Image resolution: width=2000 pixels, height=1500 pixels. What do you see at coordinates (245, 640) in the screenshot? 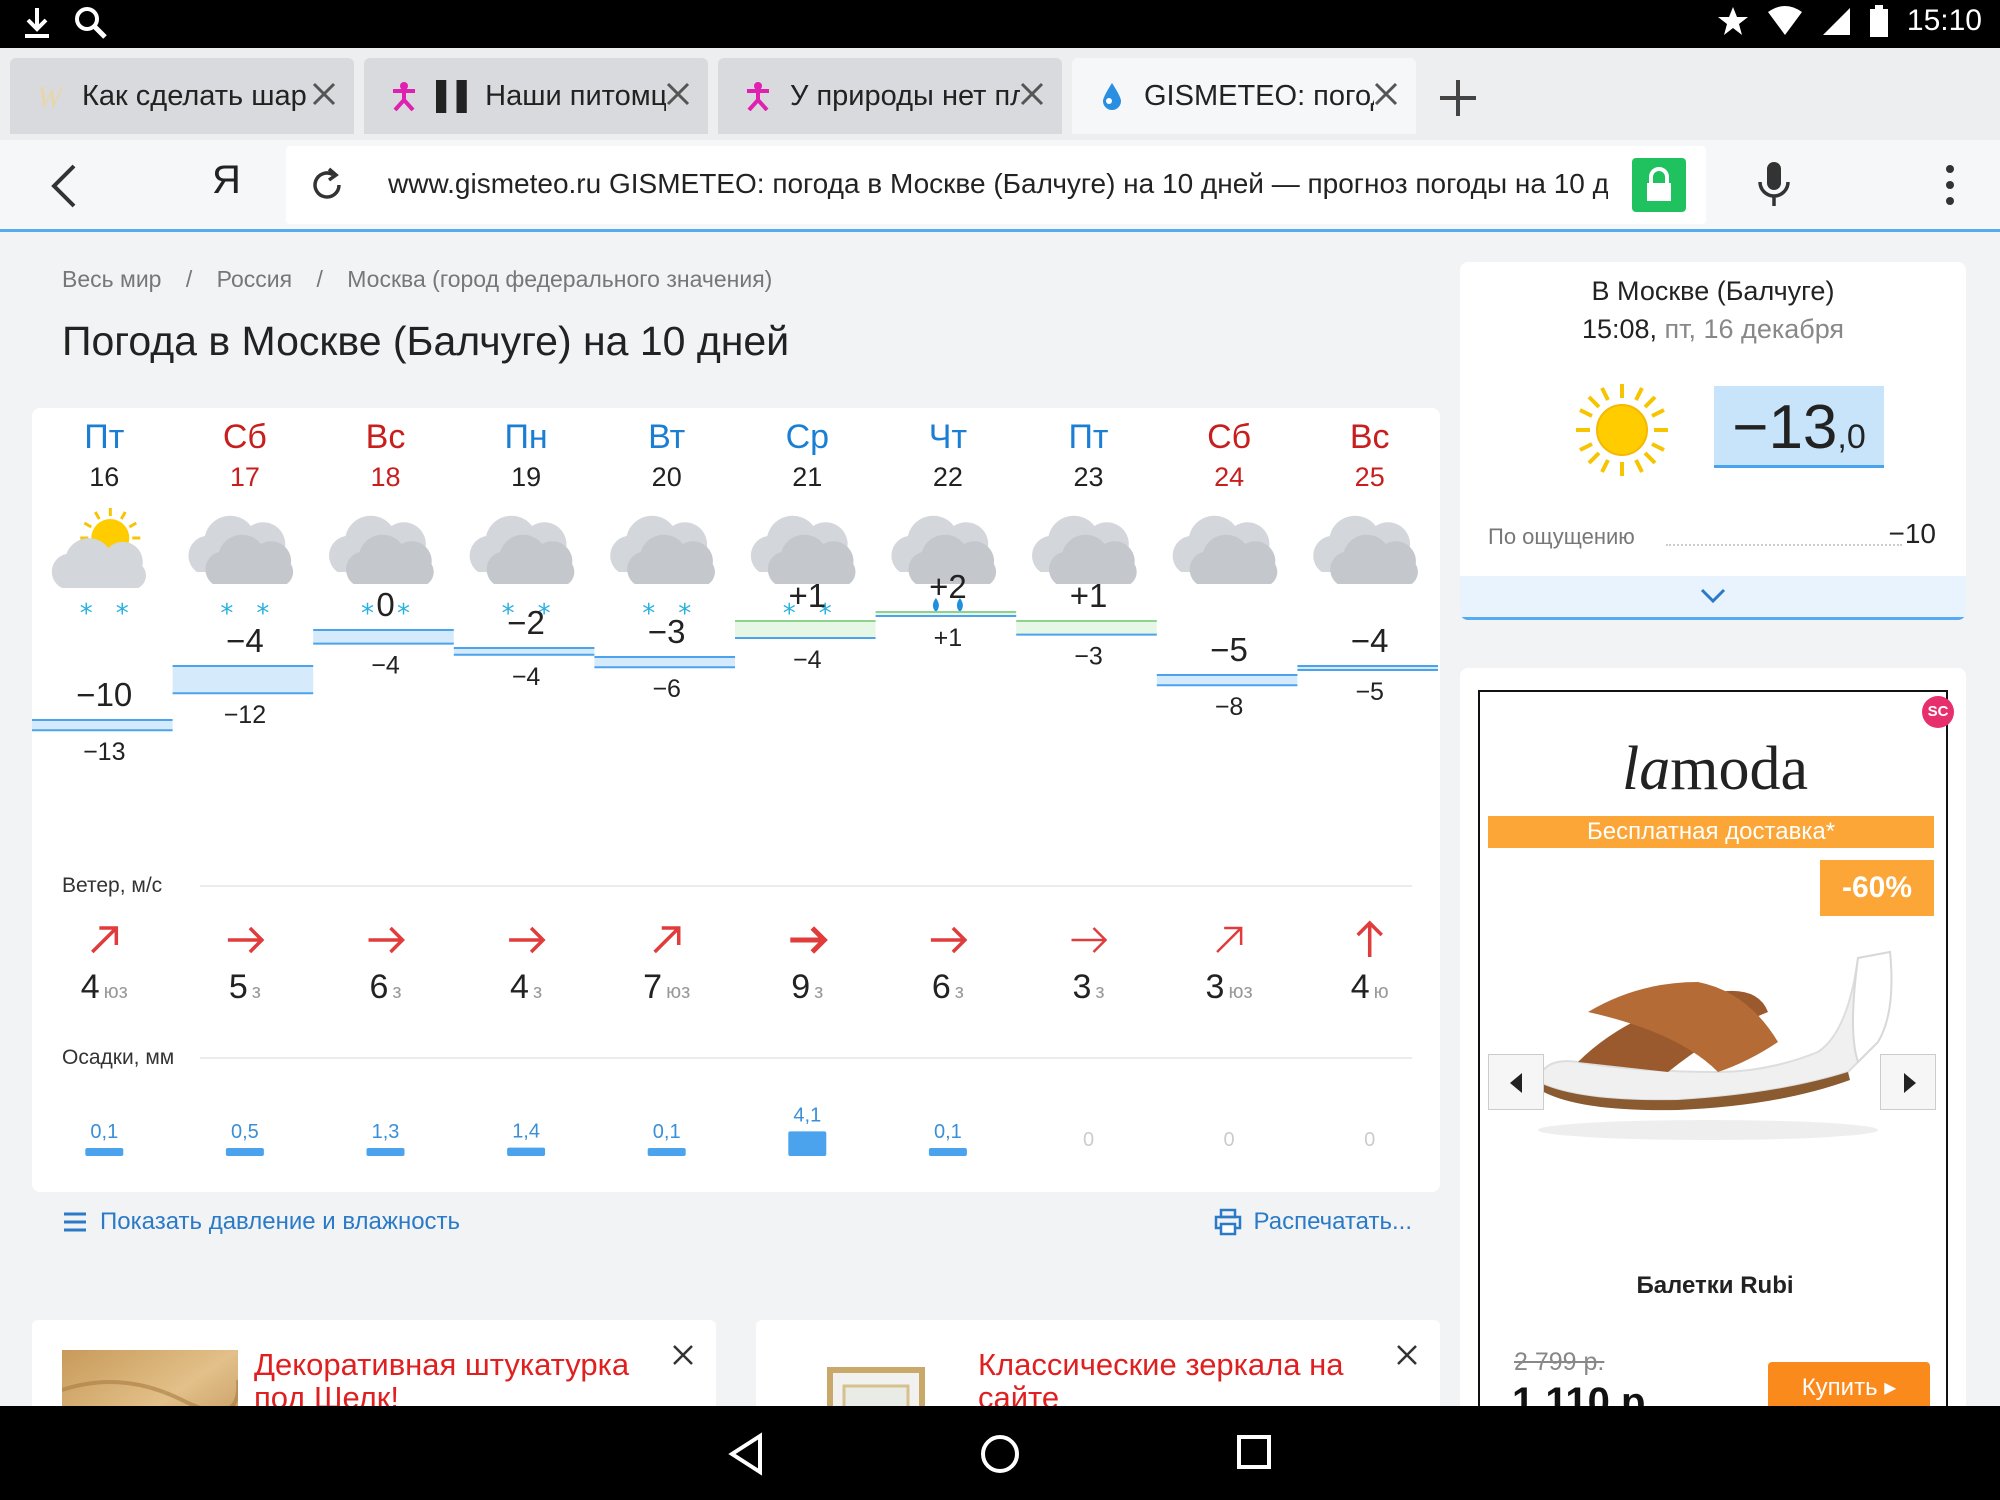
I see `temperature-max: −4` at bounding box center [245, 640].